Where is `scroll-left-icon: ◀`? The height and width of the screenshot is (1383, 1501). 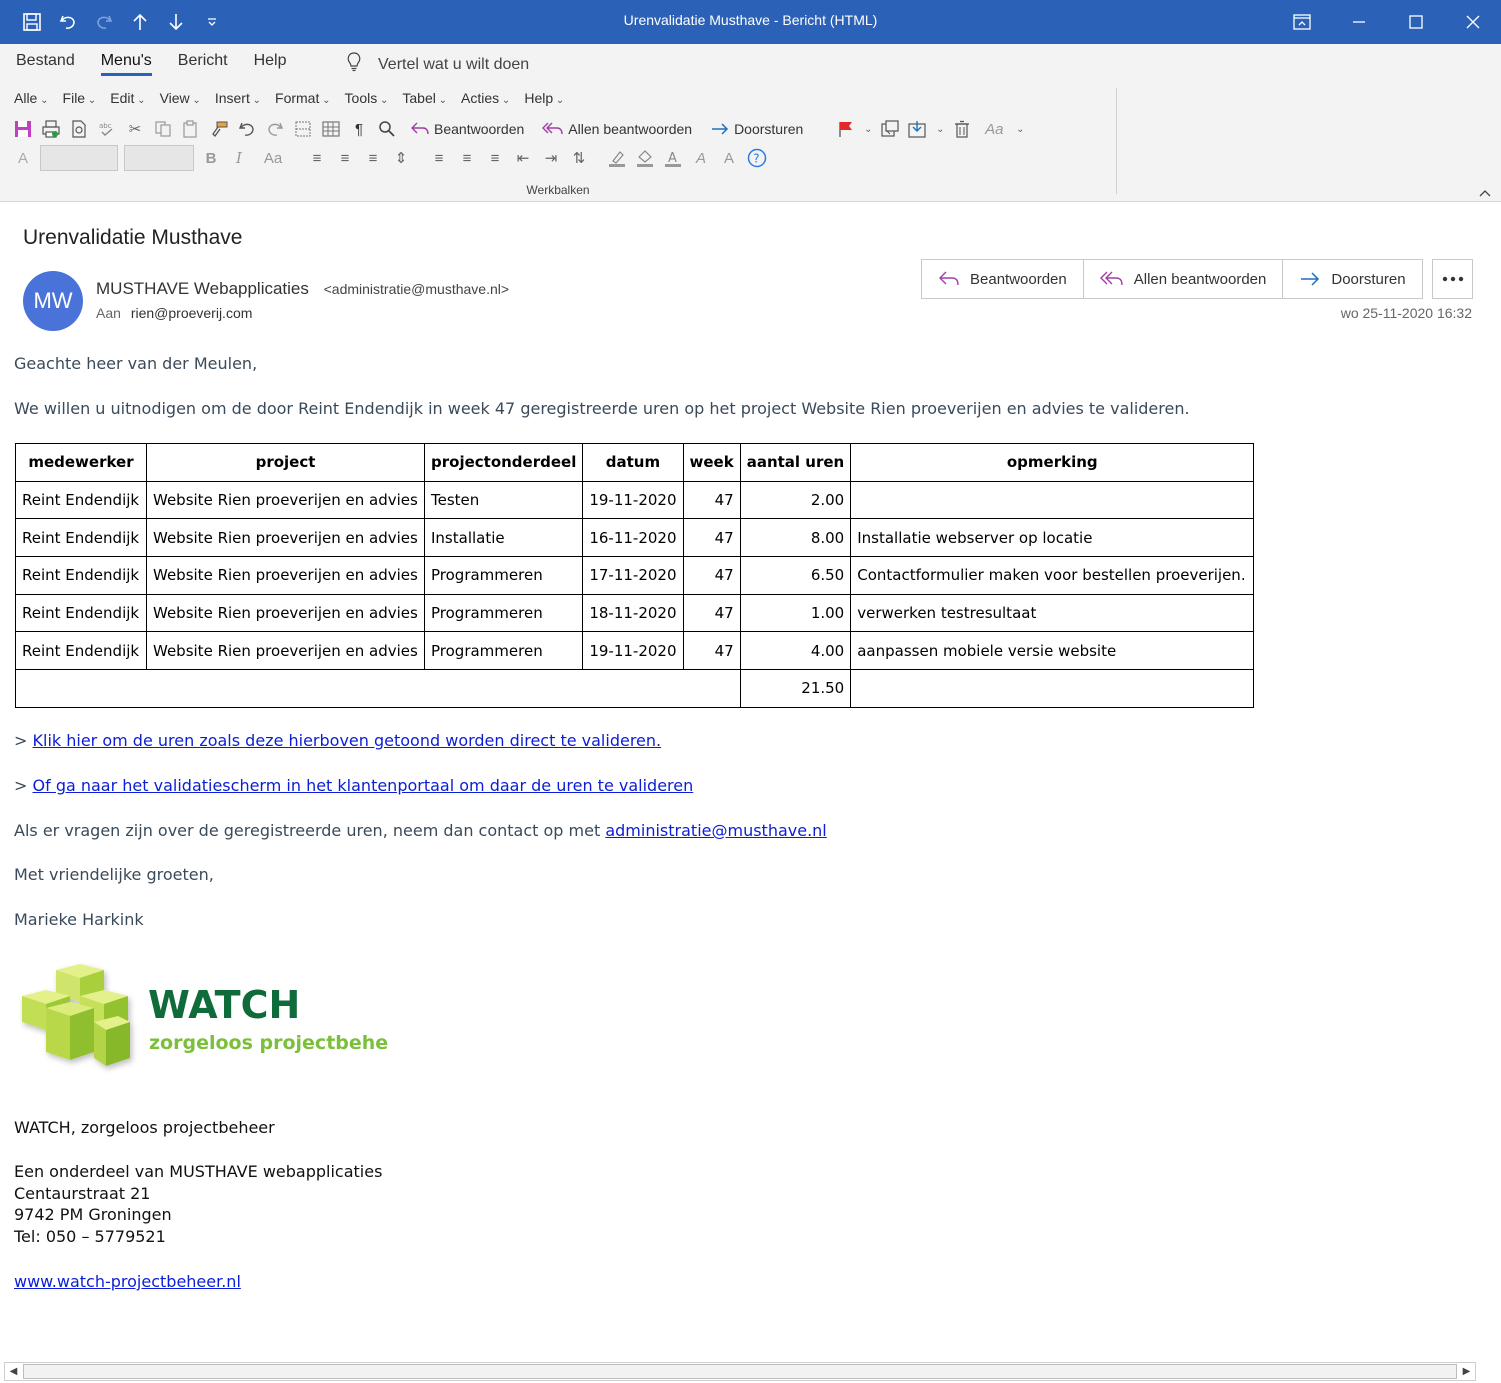
scroll-left-icon: ◀ is located at coordinates (13, 1371).